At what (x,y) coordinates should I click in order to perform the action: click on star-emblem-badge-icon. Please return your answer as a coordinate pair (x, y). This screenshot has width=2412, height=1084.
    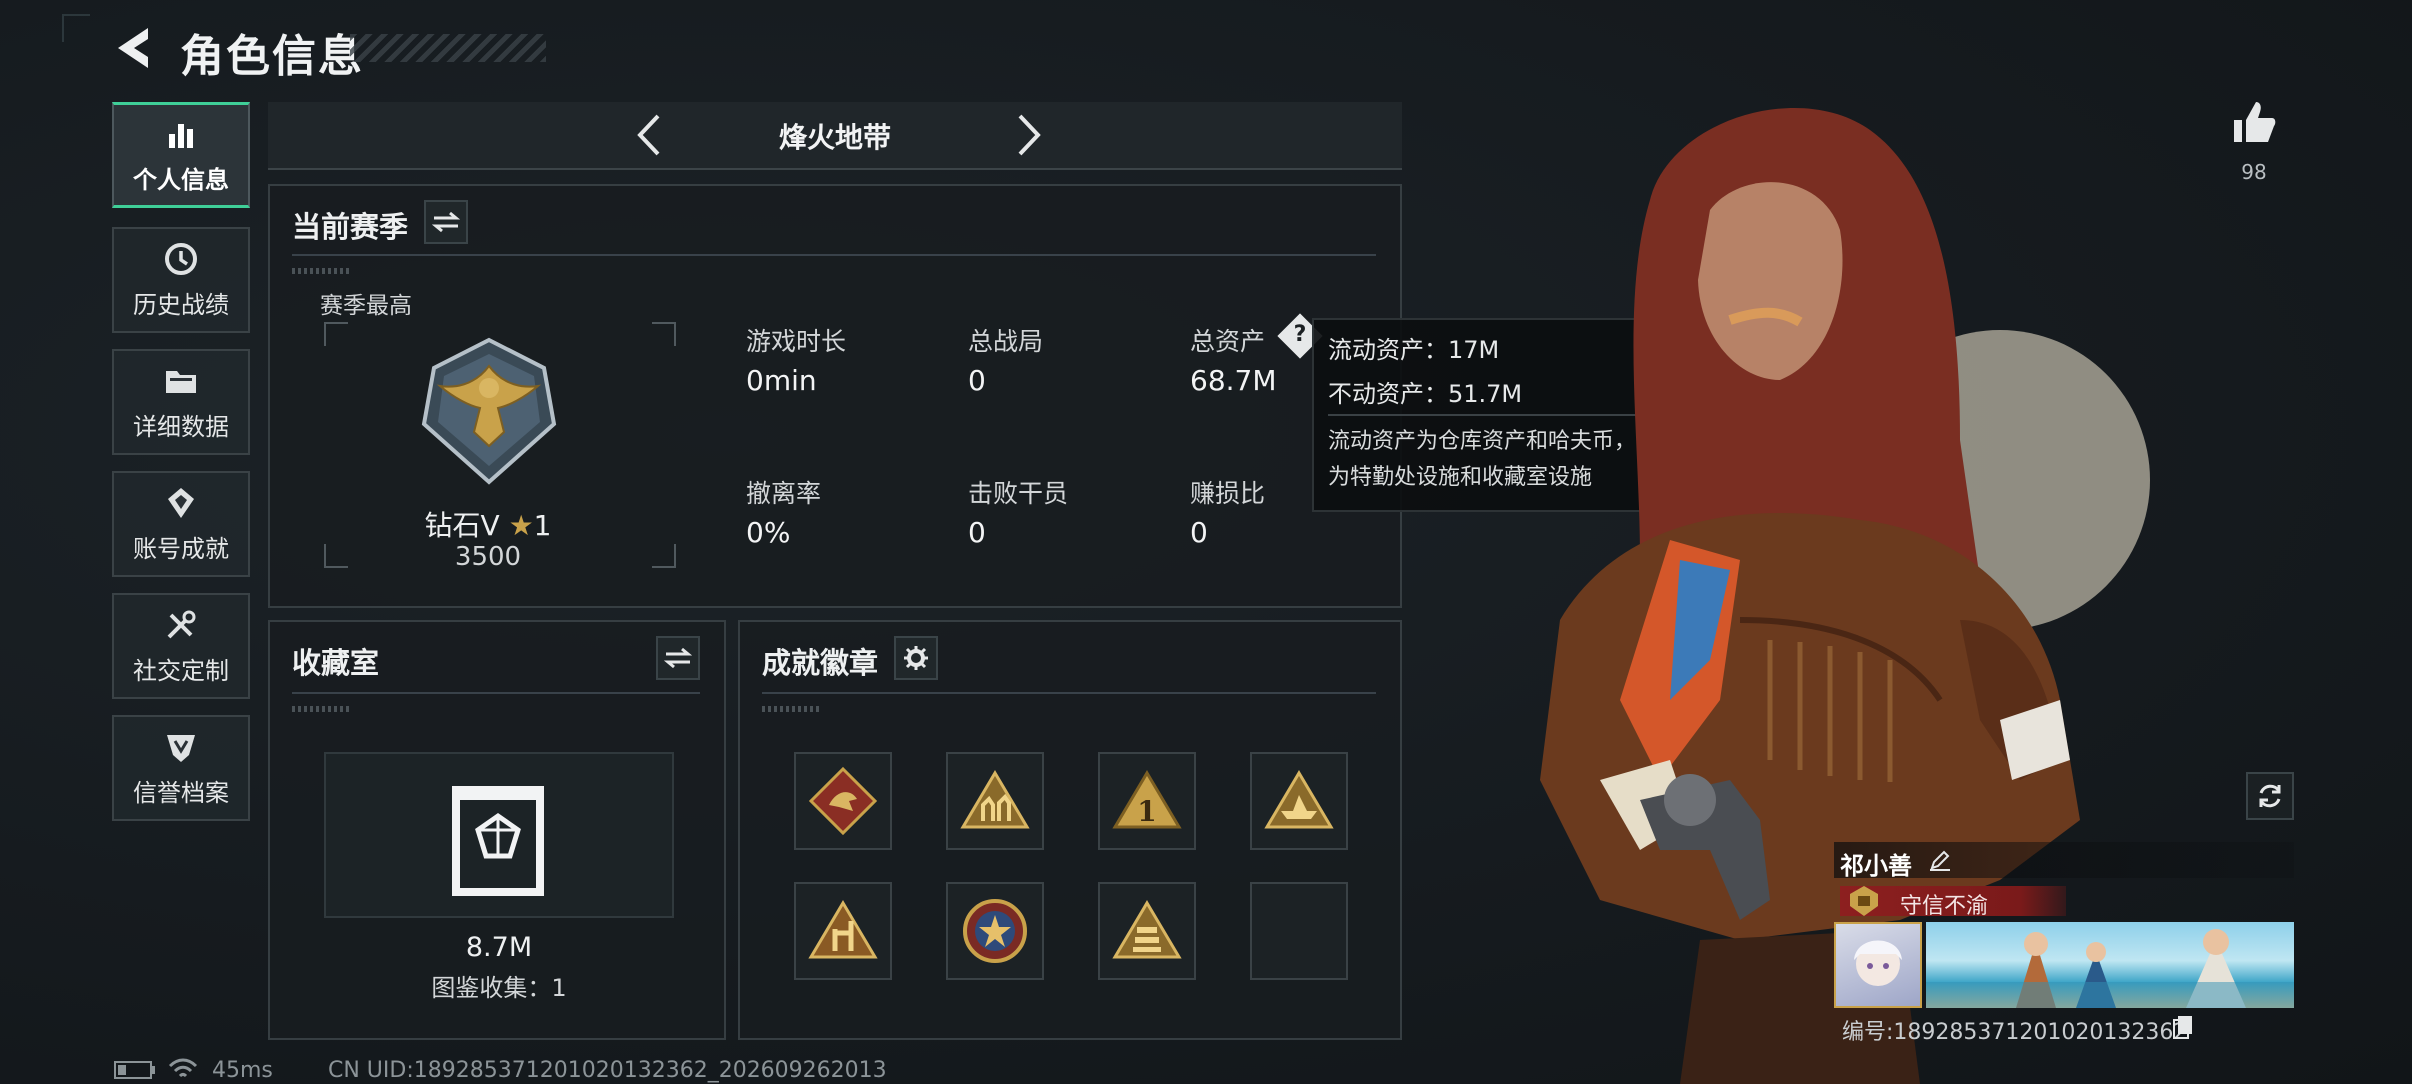
    Looking at the image, I should click on (995, 931).